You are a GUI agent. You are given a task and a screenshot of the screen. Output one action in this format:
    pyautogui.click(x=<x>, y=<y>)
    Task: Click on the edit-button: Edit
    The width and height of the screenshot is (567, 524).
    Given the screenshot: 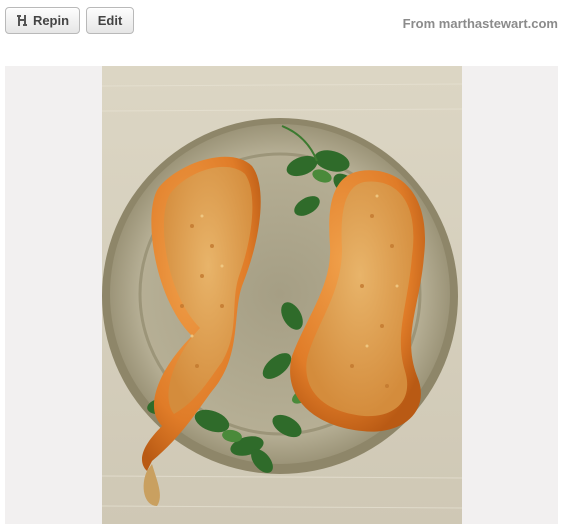 What is the action you would take?
    pyautogui.click(x=110, y=20)
    